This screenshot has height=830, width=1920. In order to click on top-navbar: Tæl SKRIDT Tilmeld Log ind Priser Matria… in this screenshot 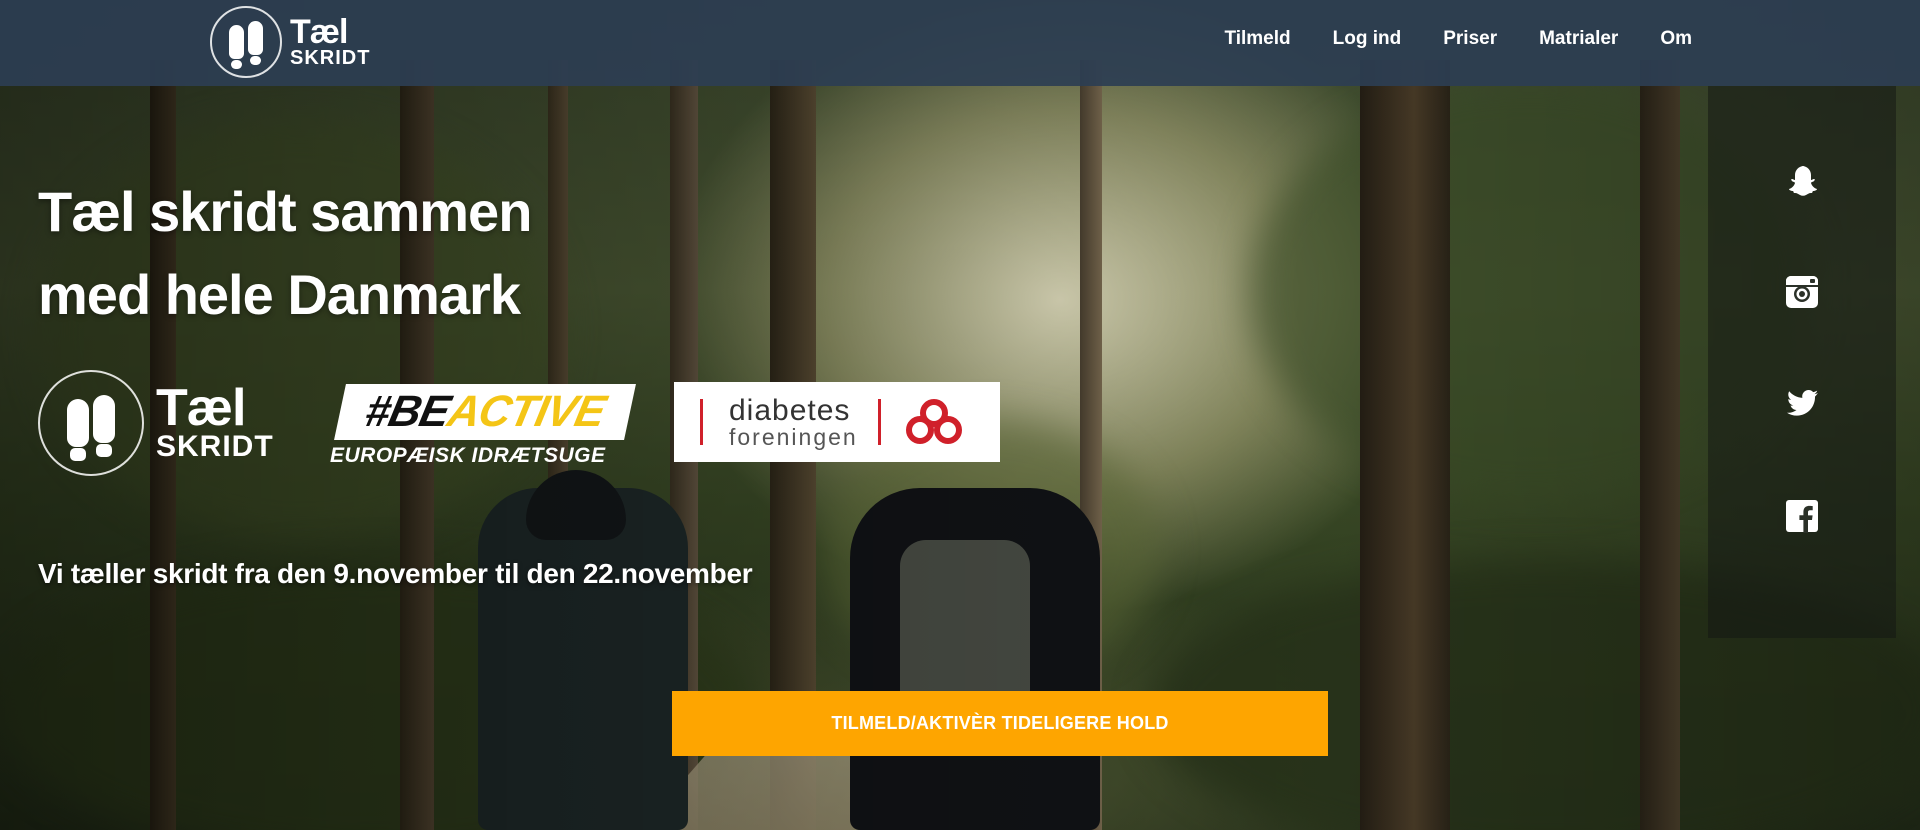, I will do `click(960, 43)`.